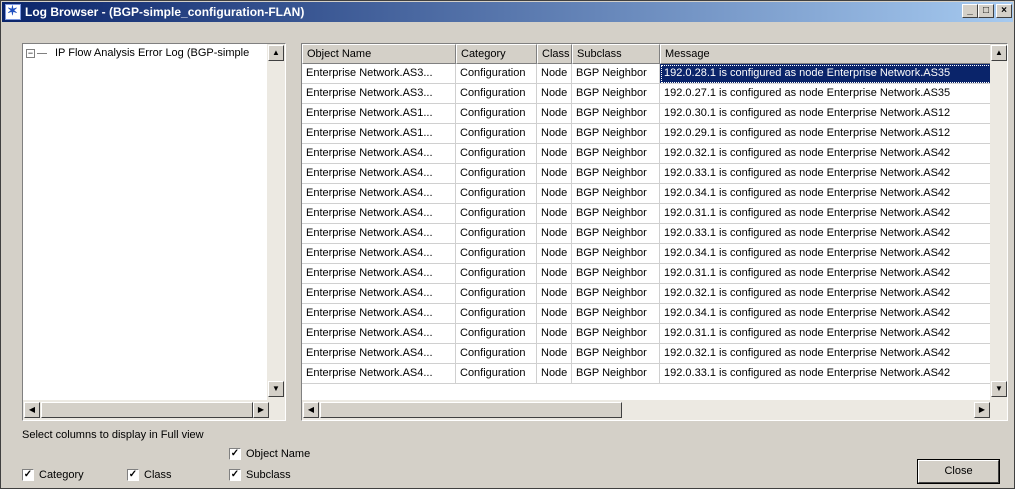 The image size is (1015, 489). What do you see at coordinates (276, 222) in the screenshot?
I see `tree-vertical-scrollbar: ▲ ▼` at bounding box center [276, 222].